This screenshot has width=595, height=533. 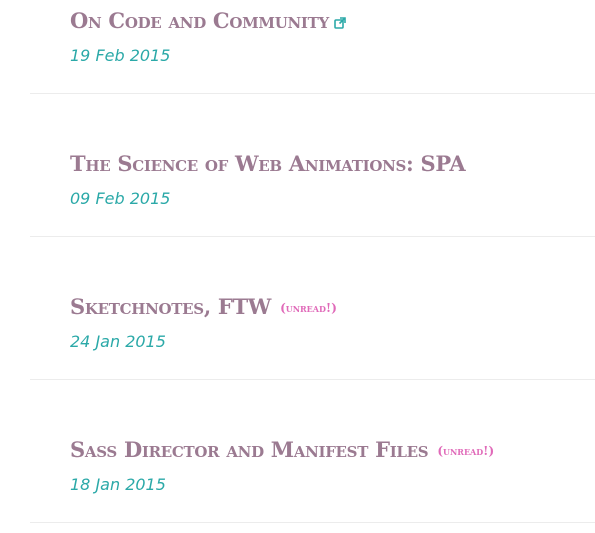 I want to click on post-title-row: The Science of Web Animations: SPA, so click(x=268, y=163).